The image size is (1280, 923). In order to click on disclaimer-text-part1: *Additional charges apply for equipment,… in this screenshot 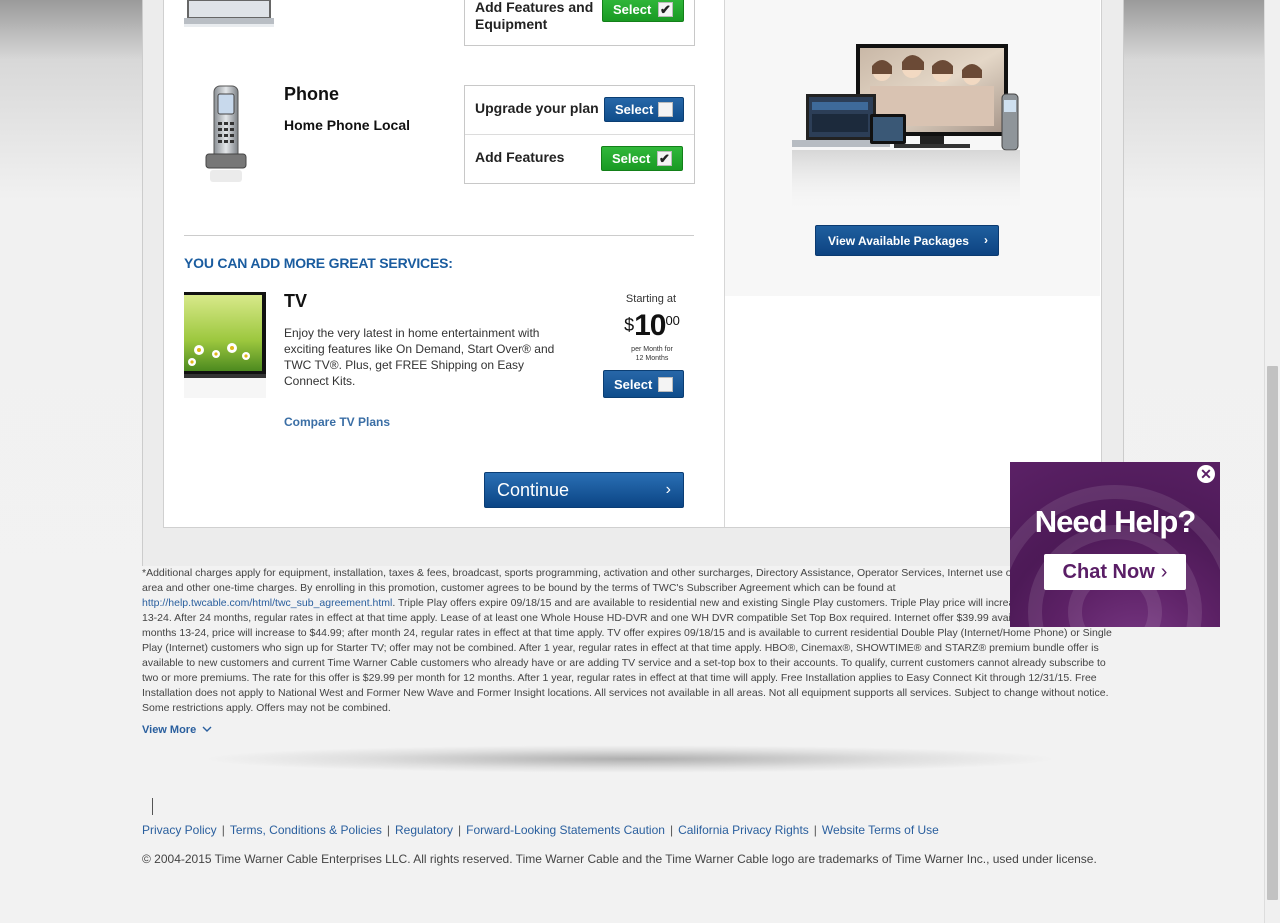, I will do `click(622, 580)`.